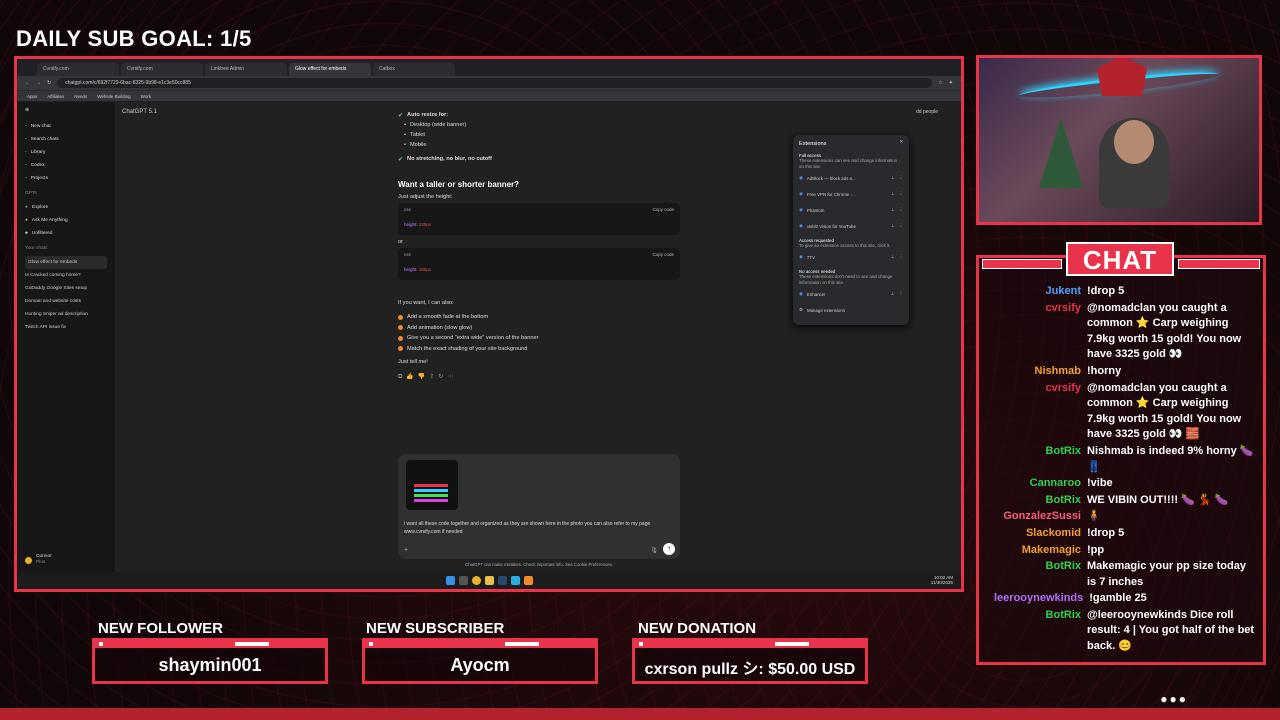 The width and height of the screenshot is (1280, 720). Describe the element at coordinates (480, 665) in the screenshot. I see `alert-value: Ayocm` at that location.